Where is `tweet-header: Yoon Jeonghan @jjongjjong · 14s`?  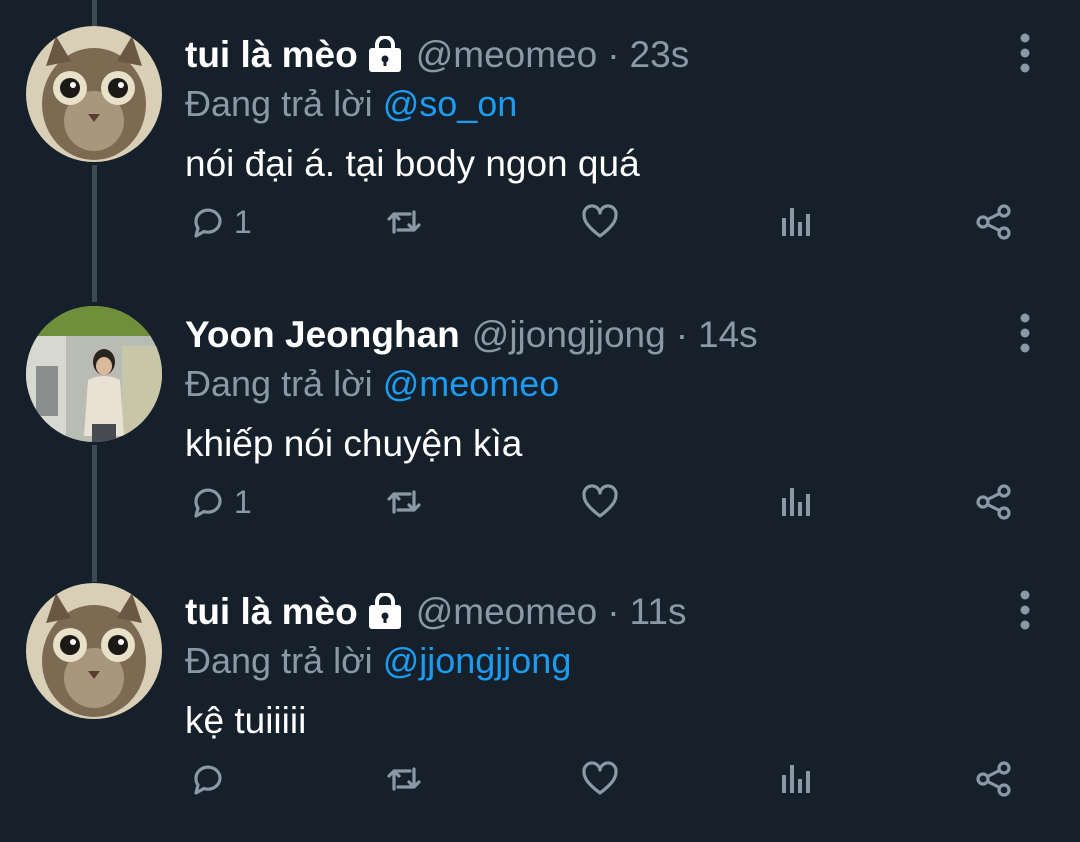 tweet-header: Yoon Jeonghan @jjongjjong · 14s is located at coordinates (471, 335).